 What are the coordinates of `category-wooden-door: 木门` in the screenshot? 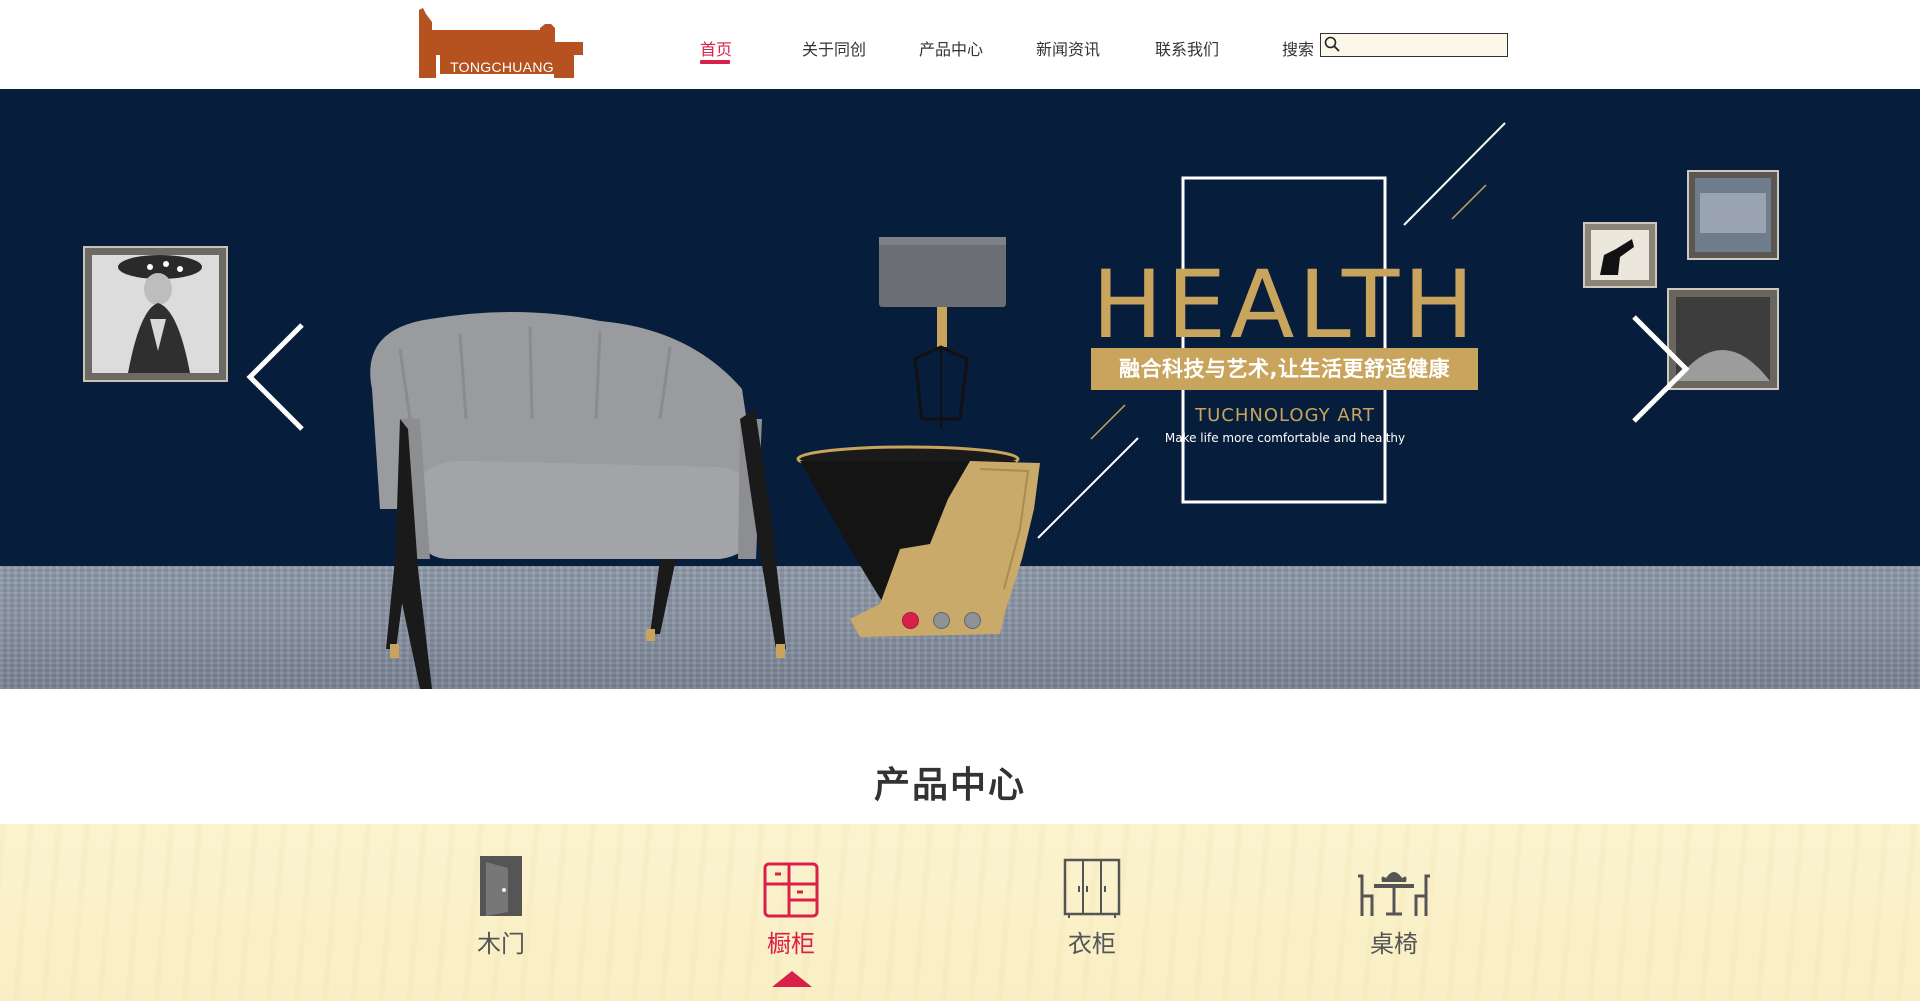 It's located at (501, 906).